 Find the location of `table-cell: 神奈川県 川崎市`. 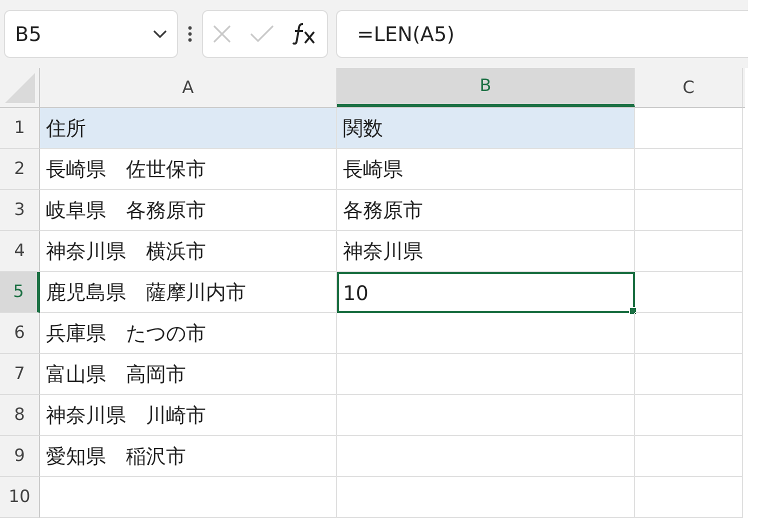

table-cell: 神奈川県 川崎市 is located at coordinates (188, 415).